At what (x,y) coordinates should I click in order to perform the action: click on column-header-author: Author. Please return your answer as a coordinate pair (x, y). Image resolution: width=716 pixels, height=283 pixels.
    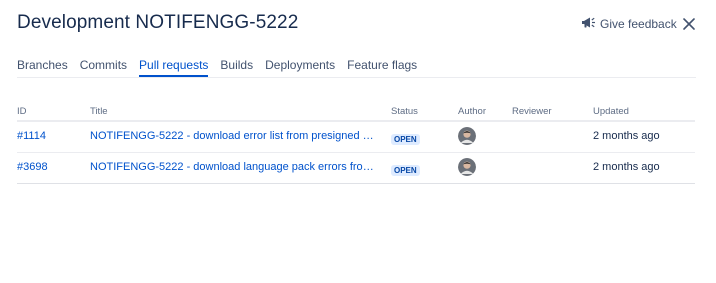
    Looking at the image, I should click on (472, 111).